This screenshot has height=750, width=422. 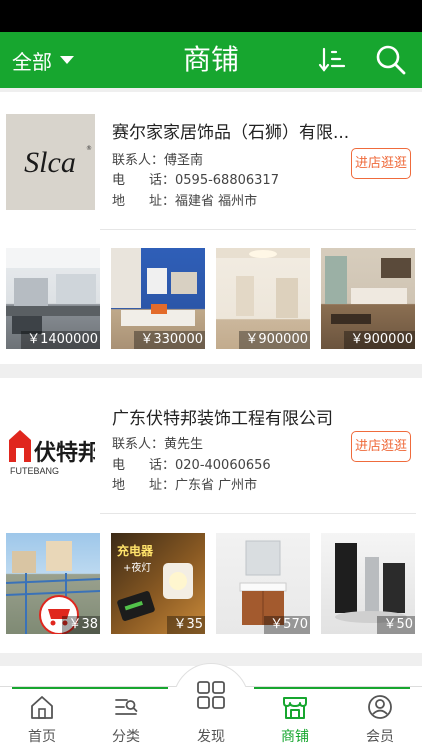 What do you see at coordinates (81, 625) in the screenshot?
I see `product-price: ￥38` at bounding box center [81, 625].